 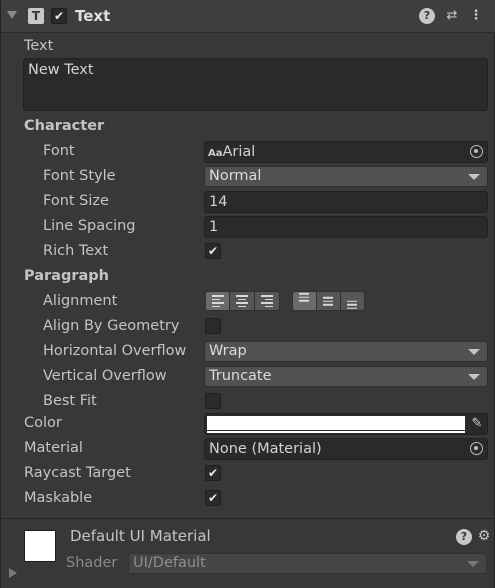 What do you see at coordinates (169, 563) in the screenshot?
I see `shader-value: UI/Default` at bounding box center [169, 563].